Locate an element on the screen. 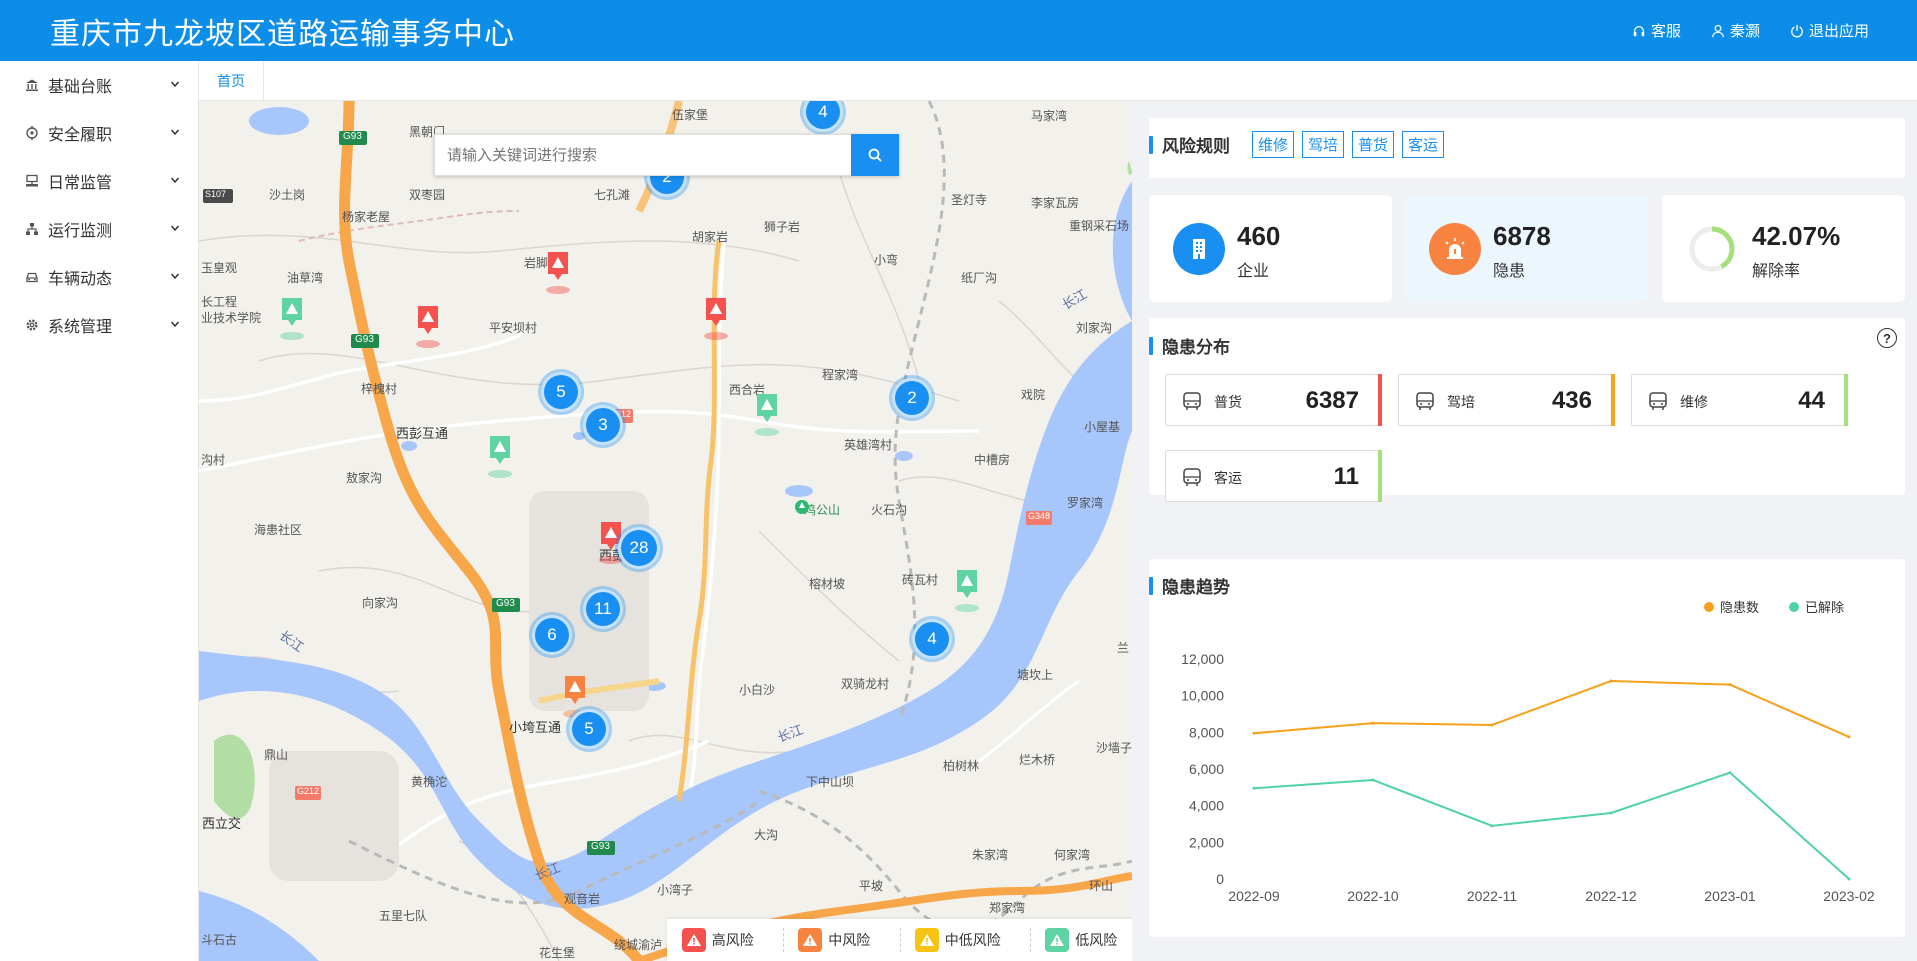  map-place-label: 兰 is located at coordinates (1123, 648).